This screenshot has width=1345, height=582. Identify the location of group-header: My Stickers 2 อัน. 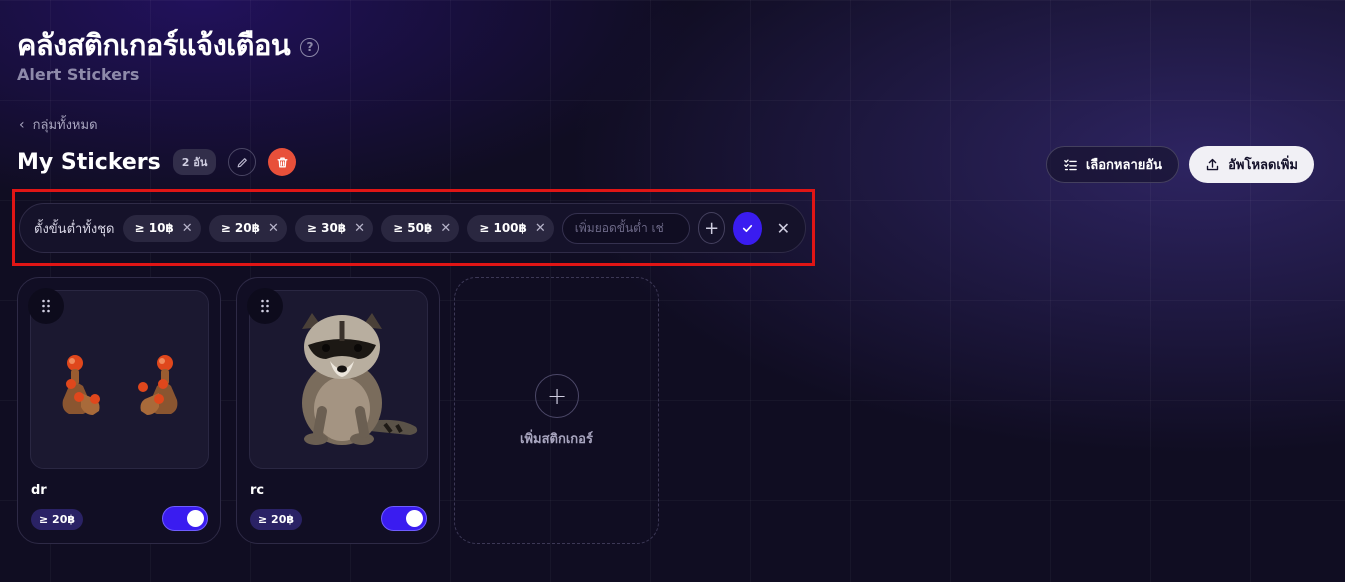
(157, 162).